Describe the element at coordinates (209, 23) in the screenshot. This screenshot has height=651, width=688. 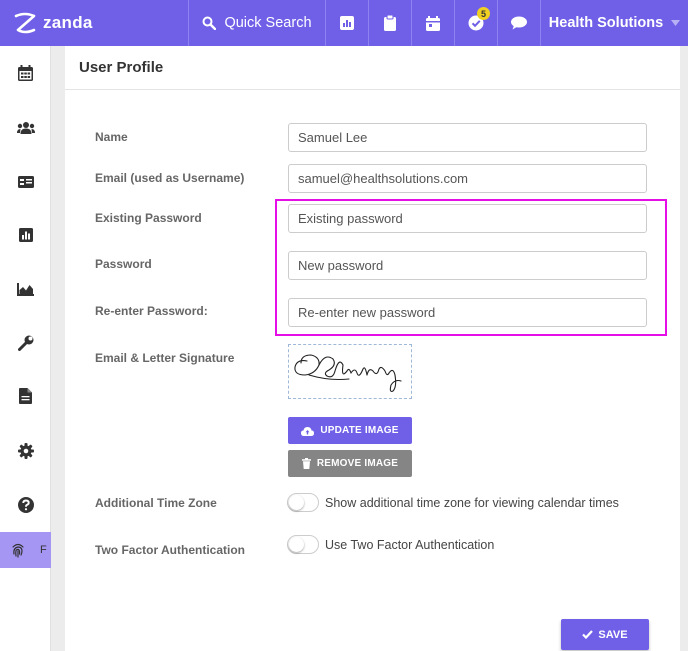
I see `search-icon` at that location.